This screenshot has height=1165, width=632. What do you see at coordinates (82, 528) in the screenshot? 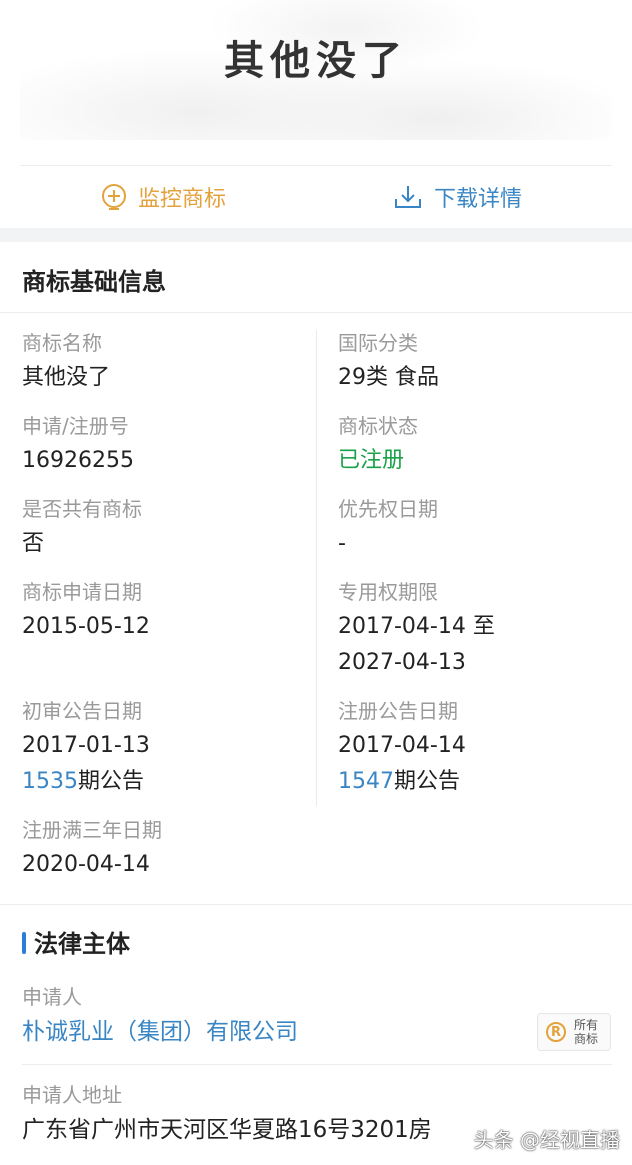
I see `shared-trademark-field: 是否共有商标 否` at bounding box center [82, 528].